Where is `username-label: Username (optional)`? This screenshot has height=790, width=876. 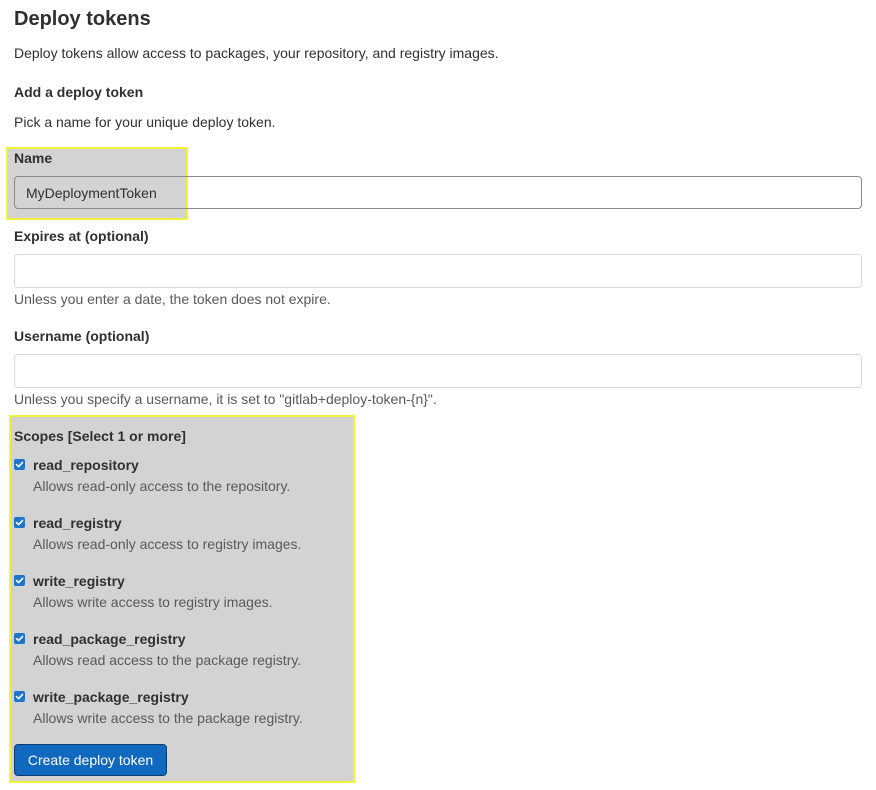
username-label: Username (optional) is located at coordinates (82, 336).